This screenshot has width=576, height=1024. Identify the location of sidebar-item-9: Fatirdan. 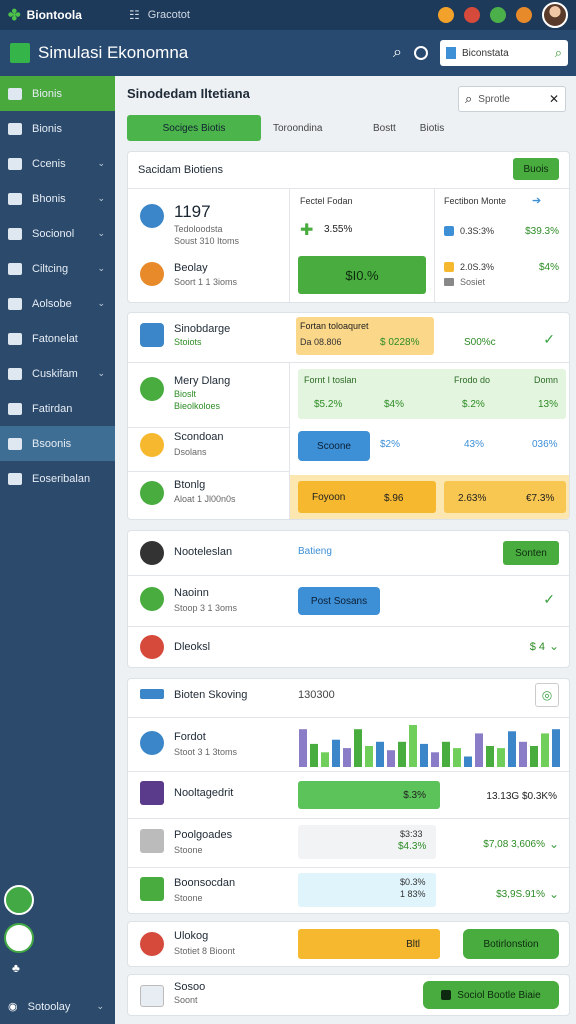
(57, 408).